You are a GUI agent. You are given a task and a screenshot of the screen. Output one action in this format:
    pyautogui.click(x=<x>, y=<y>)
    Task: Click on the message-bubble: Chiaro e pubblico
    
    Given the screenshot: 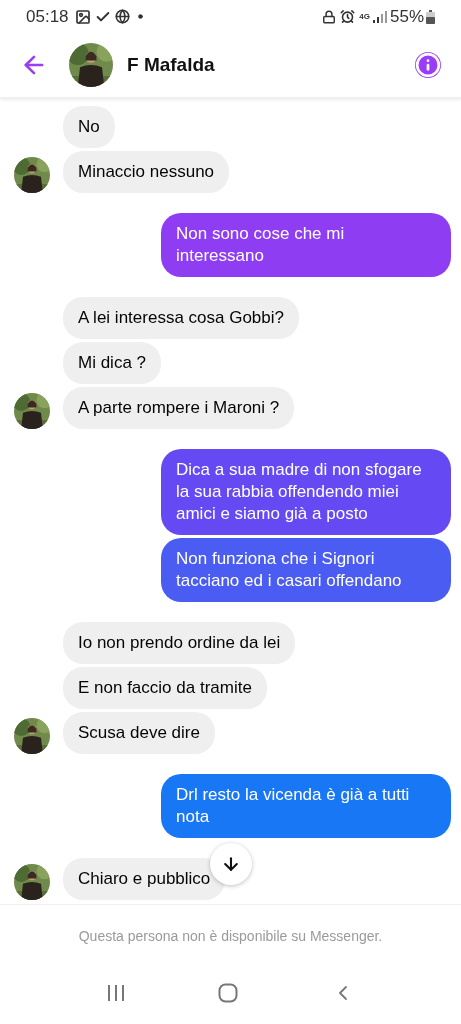 What is the action you would take?
    pyautogui.click(x=144, y=879)
    